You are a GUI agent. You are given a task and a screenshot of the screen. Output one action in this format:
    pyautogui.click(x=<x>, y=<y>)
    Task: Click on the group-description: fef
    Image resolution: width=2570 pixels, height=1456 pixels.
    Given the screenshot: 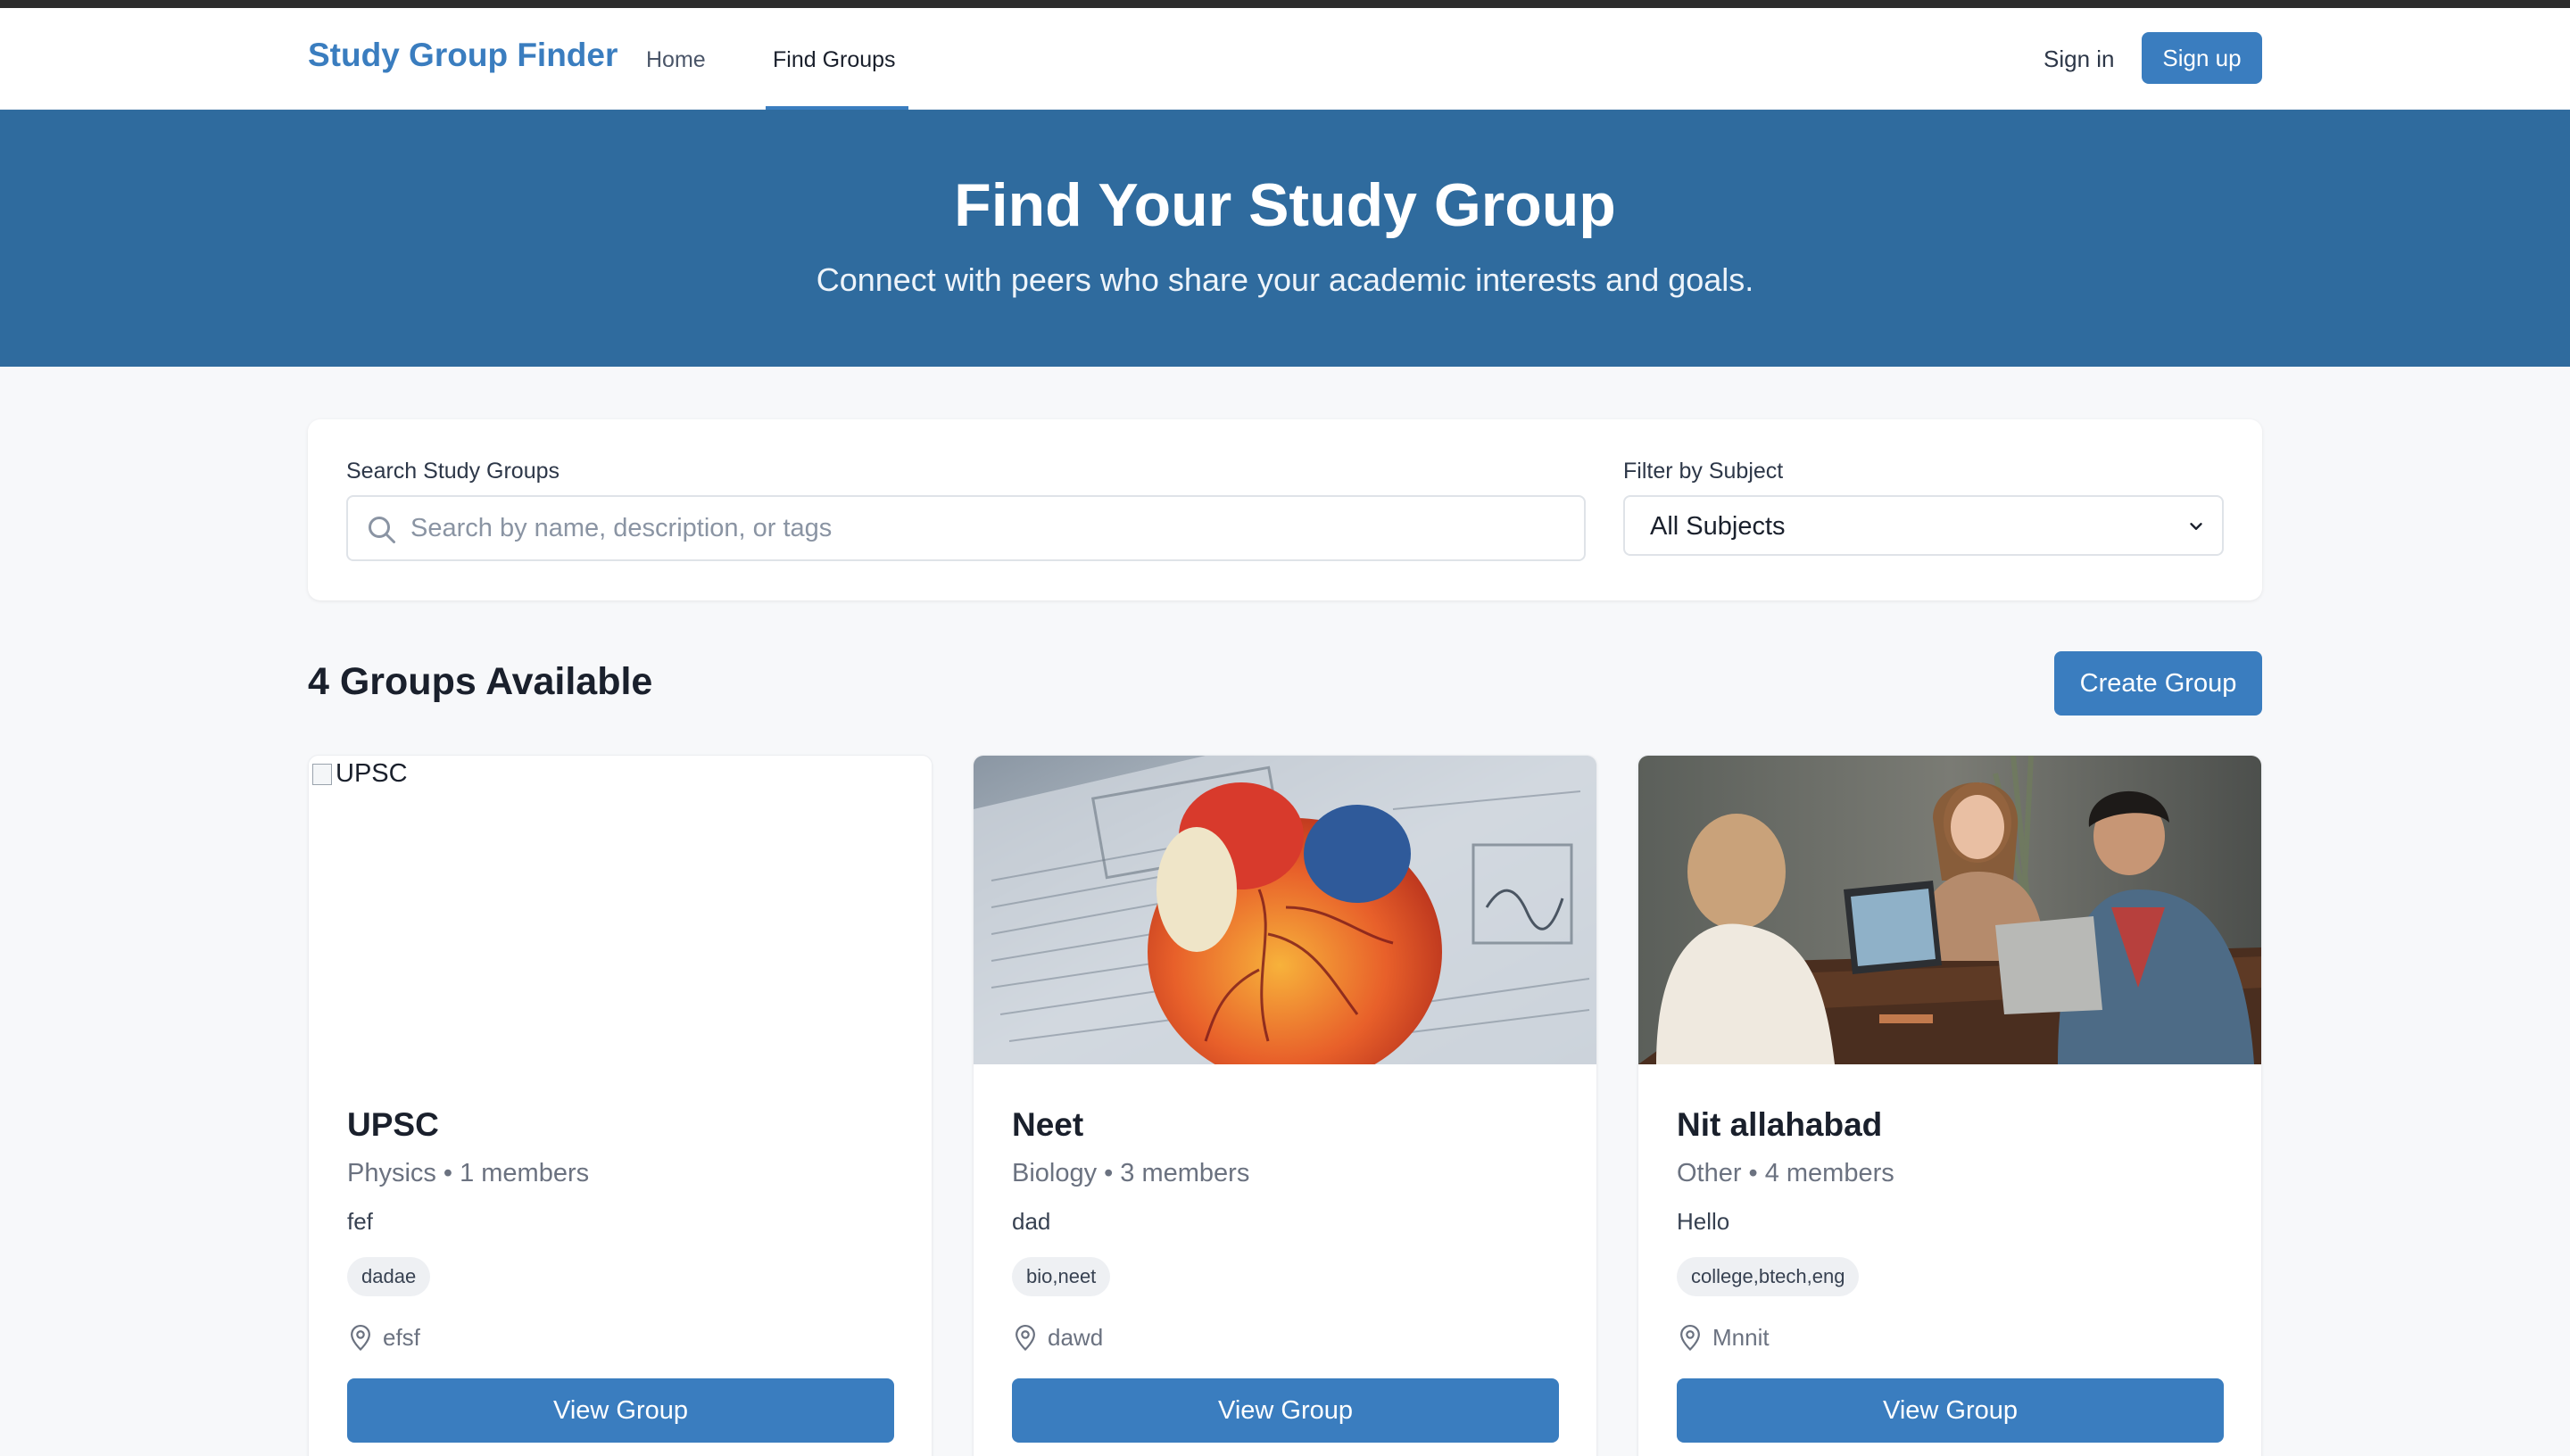 What is the action you would take?
    pyautogui.click(x=360, y=1221)
    